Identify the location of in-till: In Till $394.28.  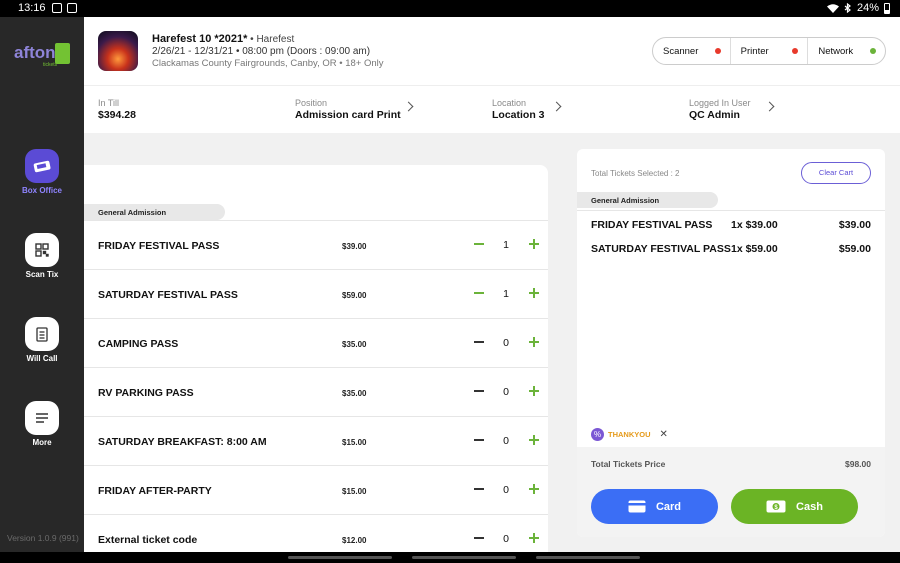
(117, 109).